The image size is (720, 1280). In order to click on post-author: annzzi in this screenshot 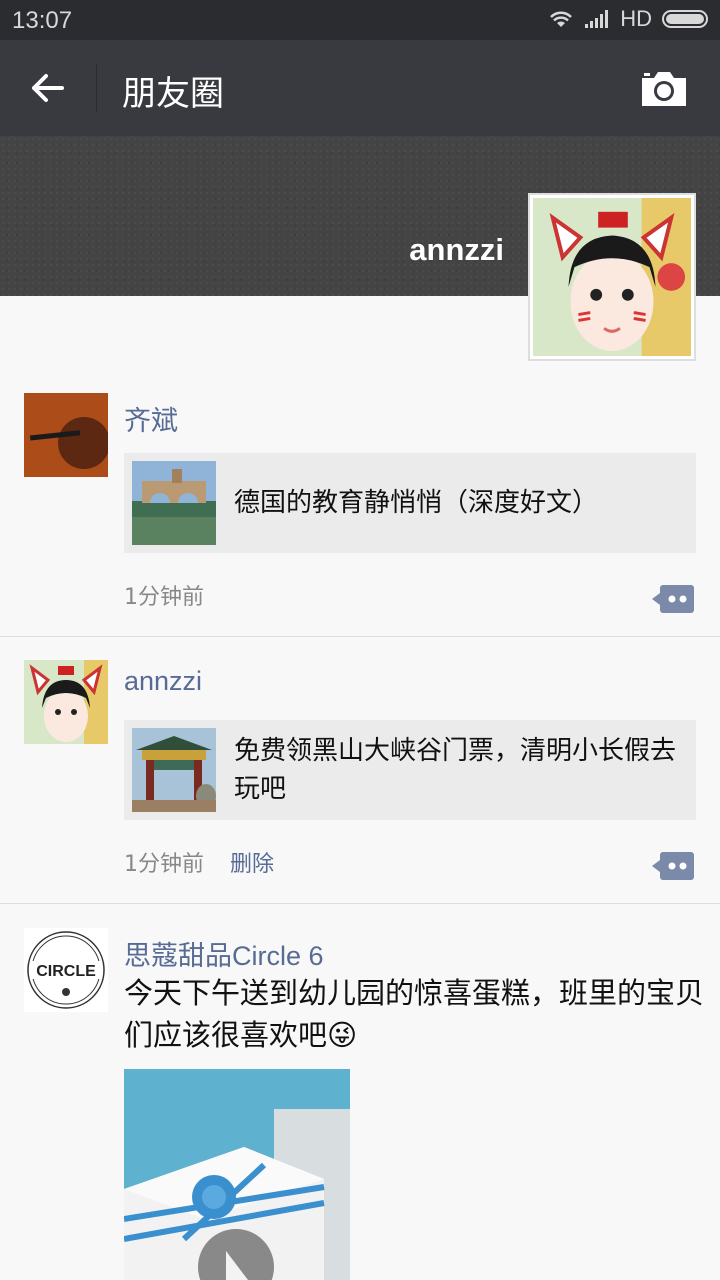, I will do `click(163, 681)`.